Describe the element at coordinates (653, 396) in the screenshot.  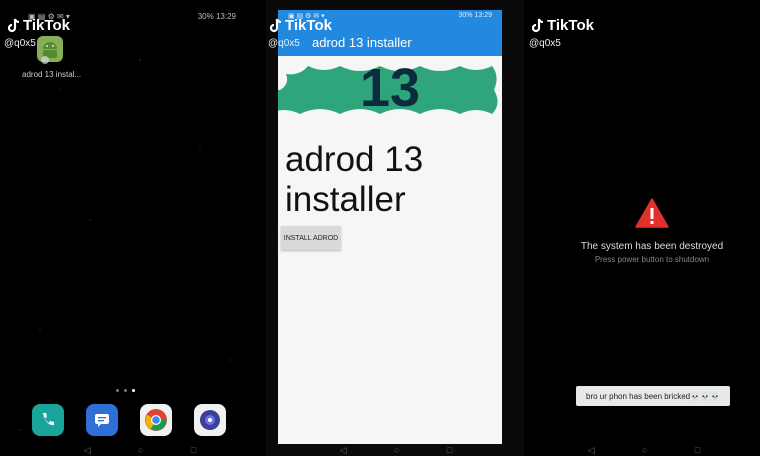
I see `video-caption: bro ur phon has been bricked💀💀💀` at that location.